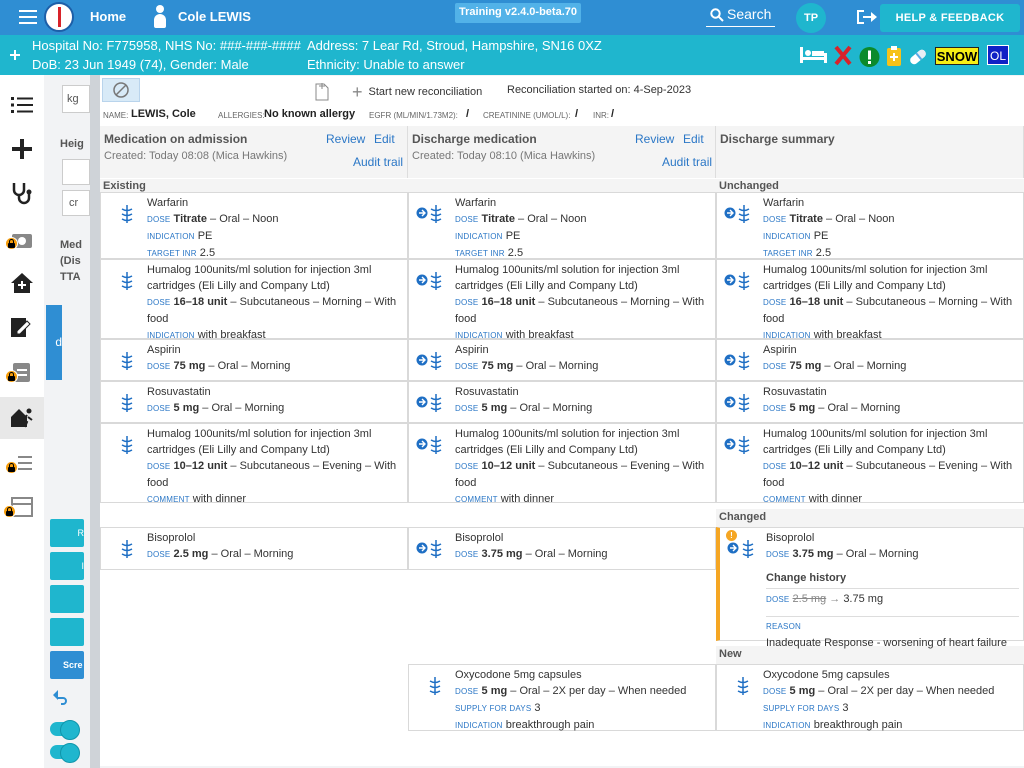 The height and width of the screenshot is (768, 1024). I want to click on new-document-icon, so click(322, 92).